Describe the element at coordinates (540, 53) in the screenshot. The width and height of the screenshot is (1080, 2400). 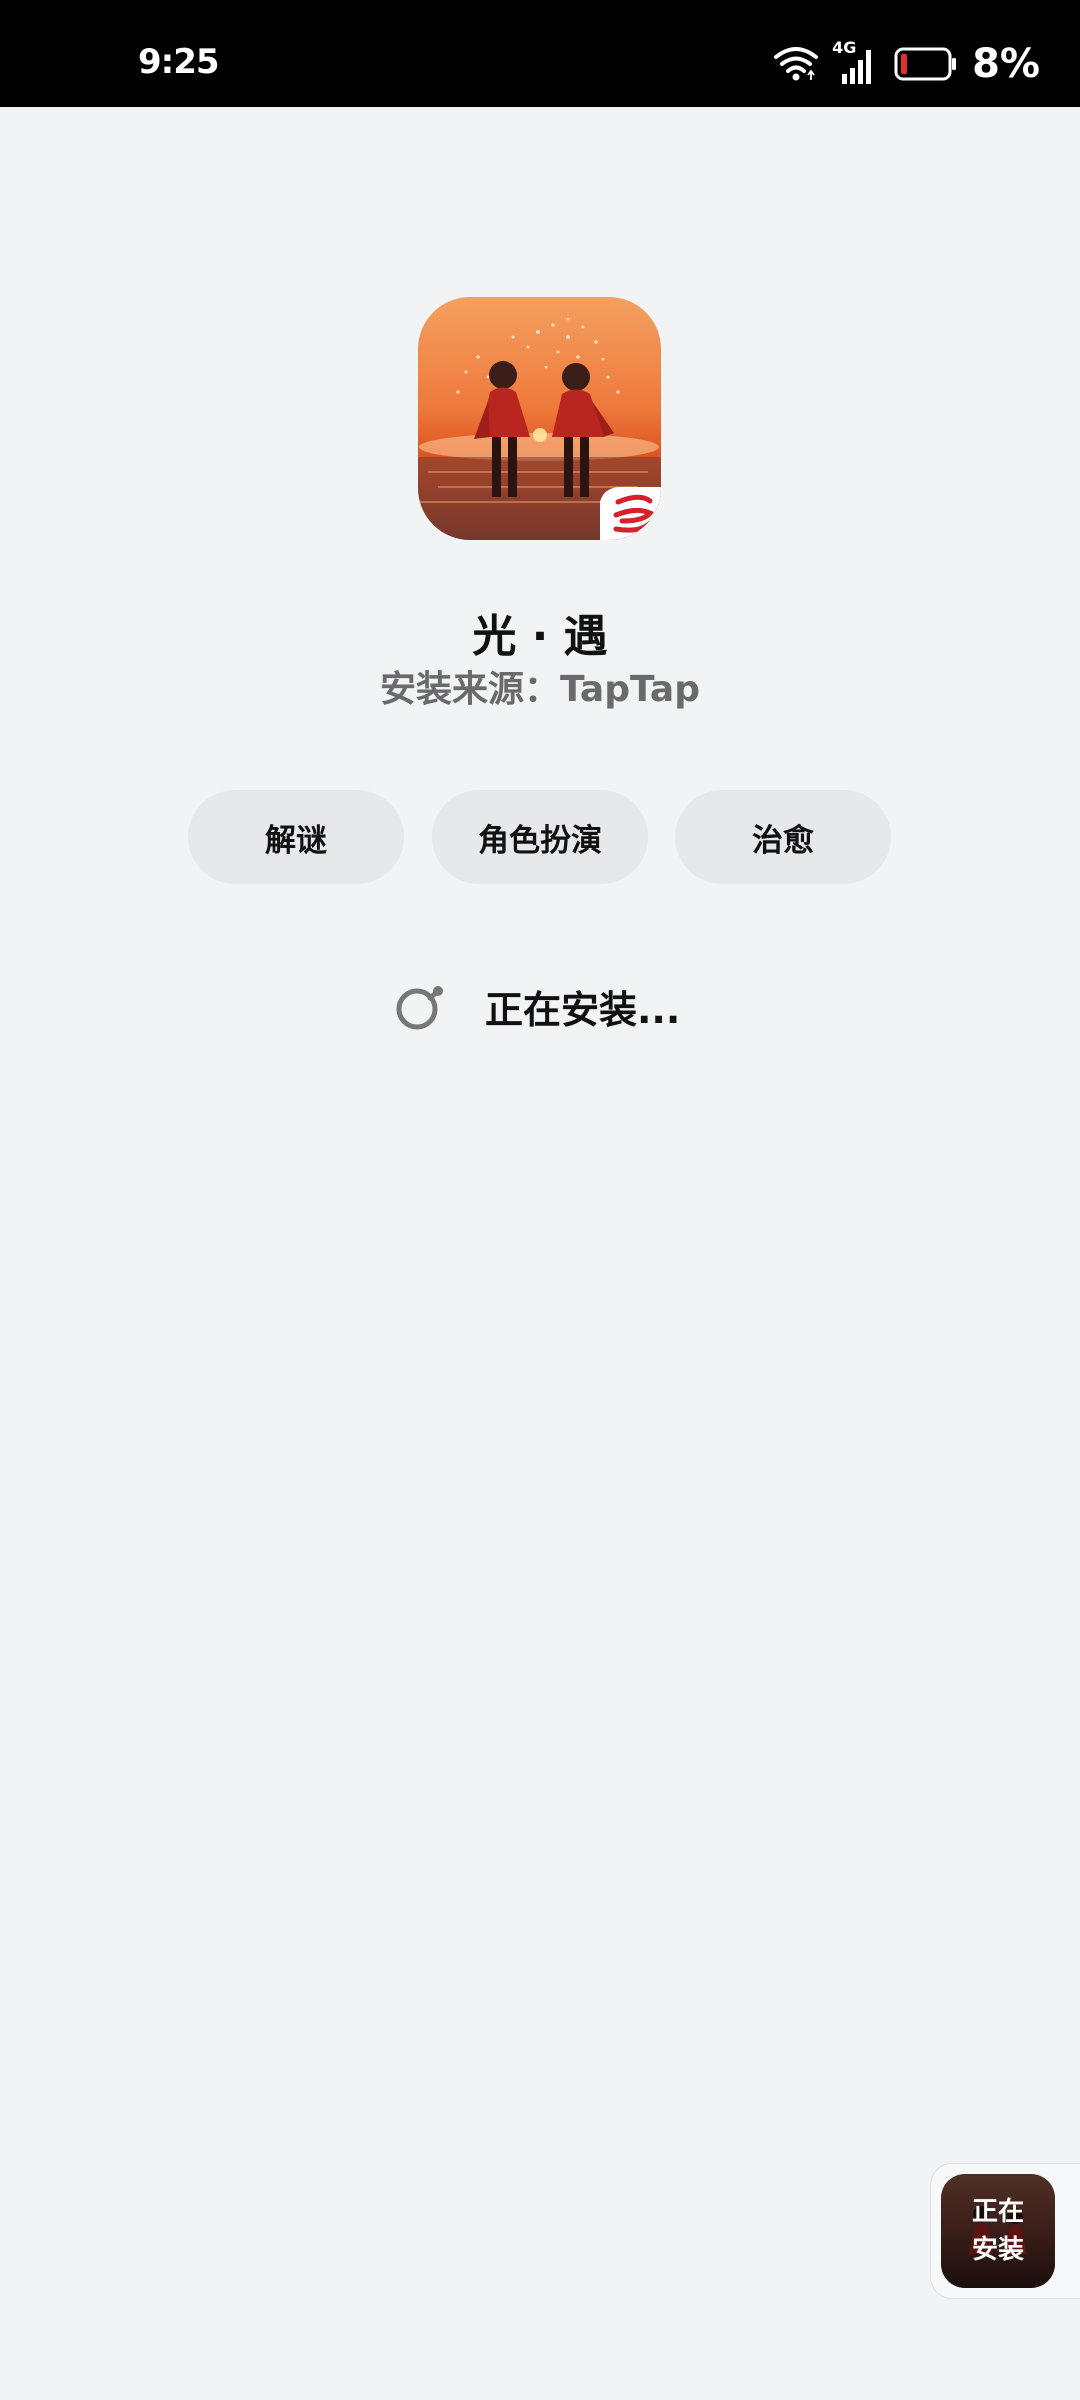
I see `status-bar: 9:25 4G 8%` at that location.